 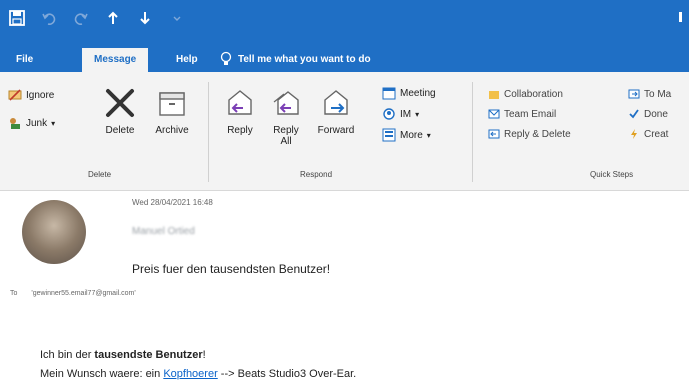 What do you see at coordinates (15, 95) in the screenshot?
I see `ignore-icon` at bounding box center [15, 95].